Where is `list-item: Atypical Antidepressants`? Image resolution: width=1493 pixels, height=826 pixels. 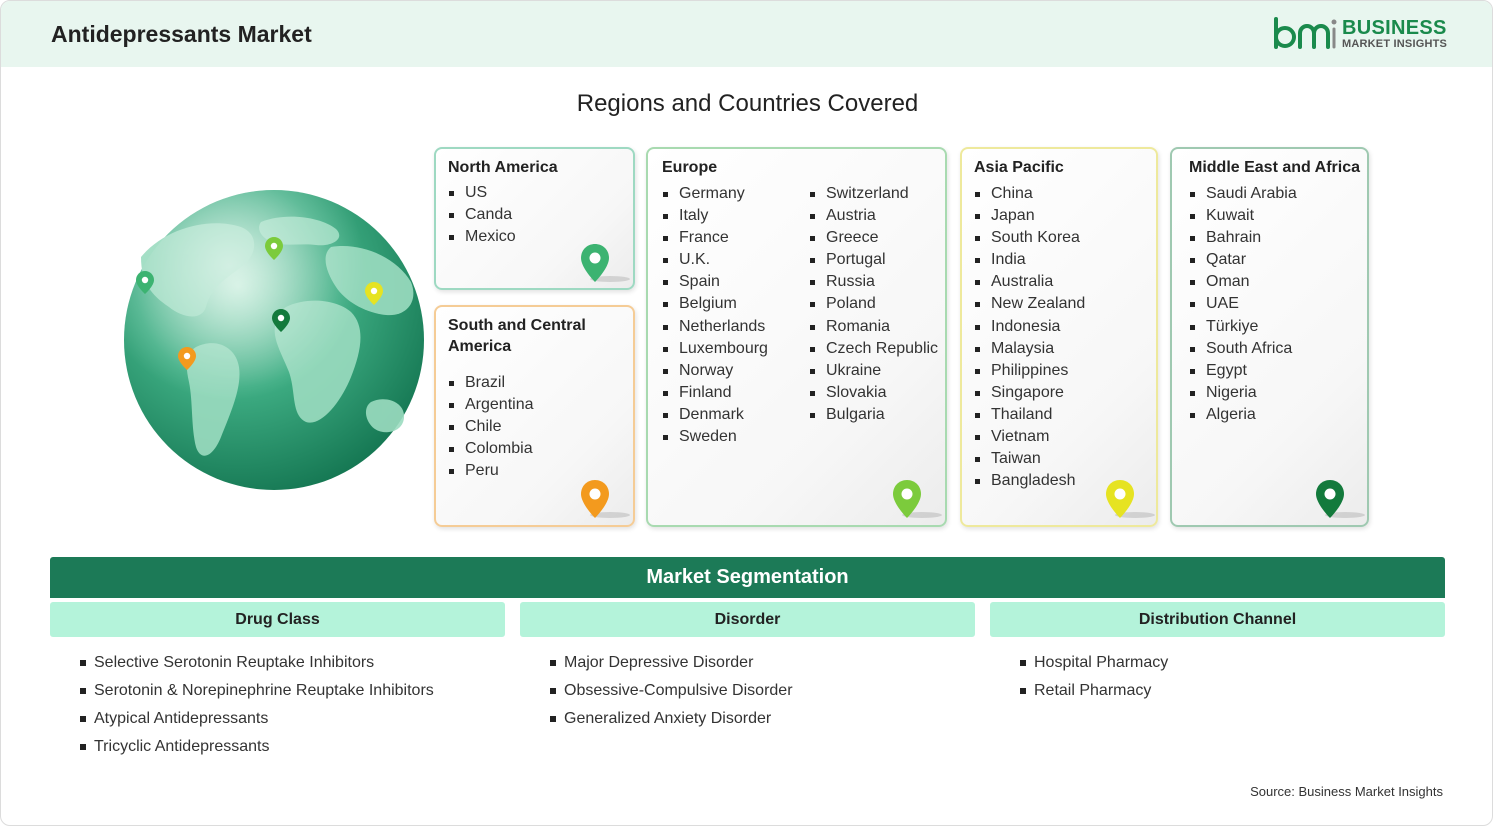 list-item: Atypical Antidepressants is located at coordinates (257, 722).